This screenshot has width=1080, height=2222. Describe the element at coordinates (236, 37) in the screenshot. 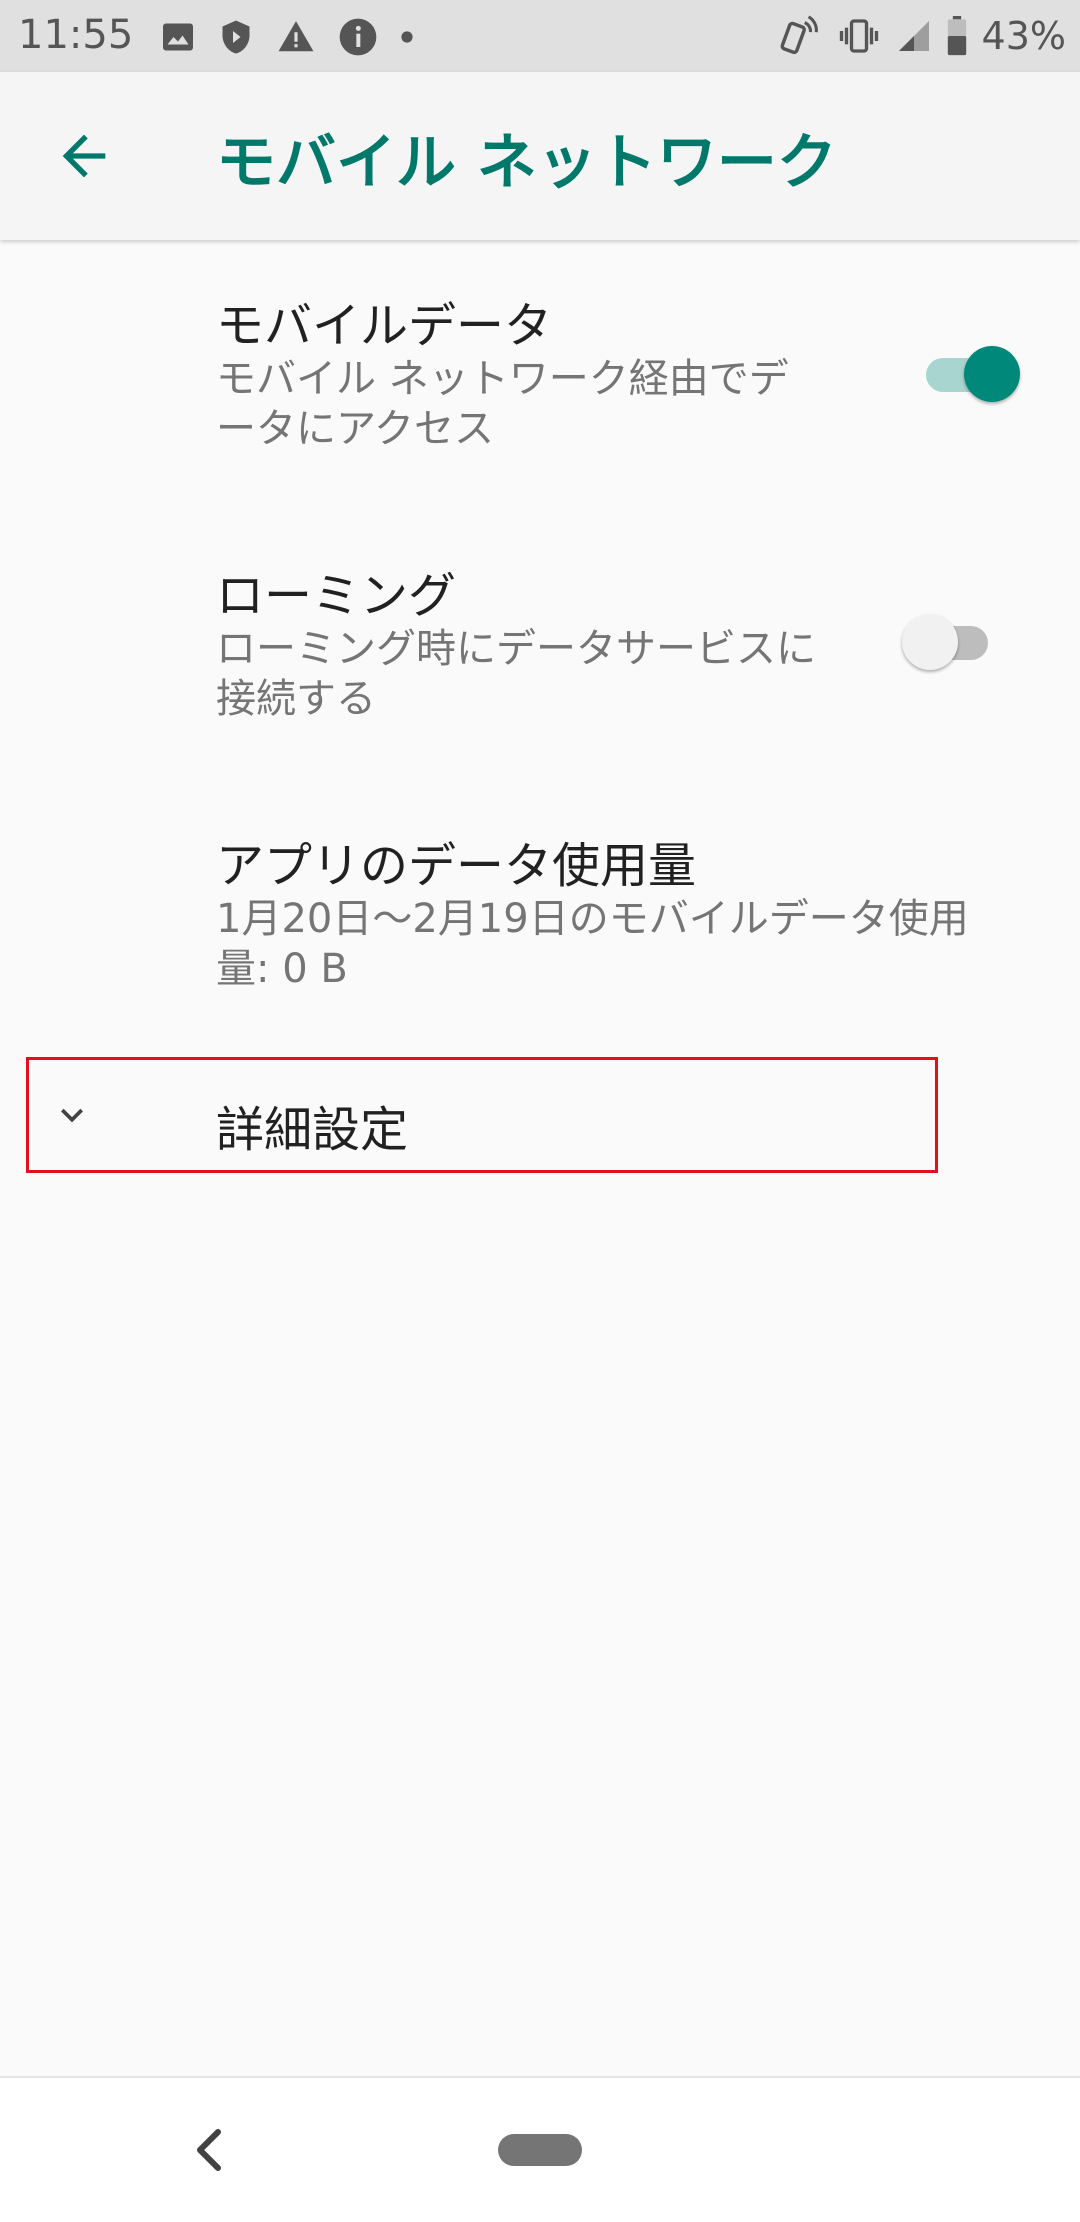

I see `shield-icon` at that location.